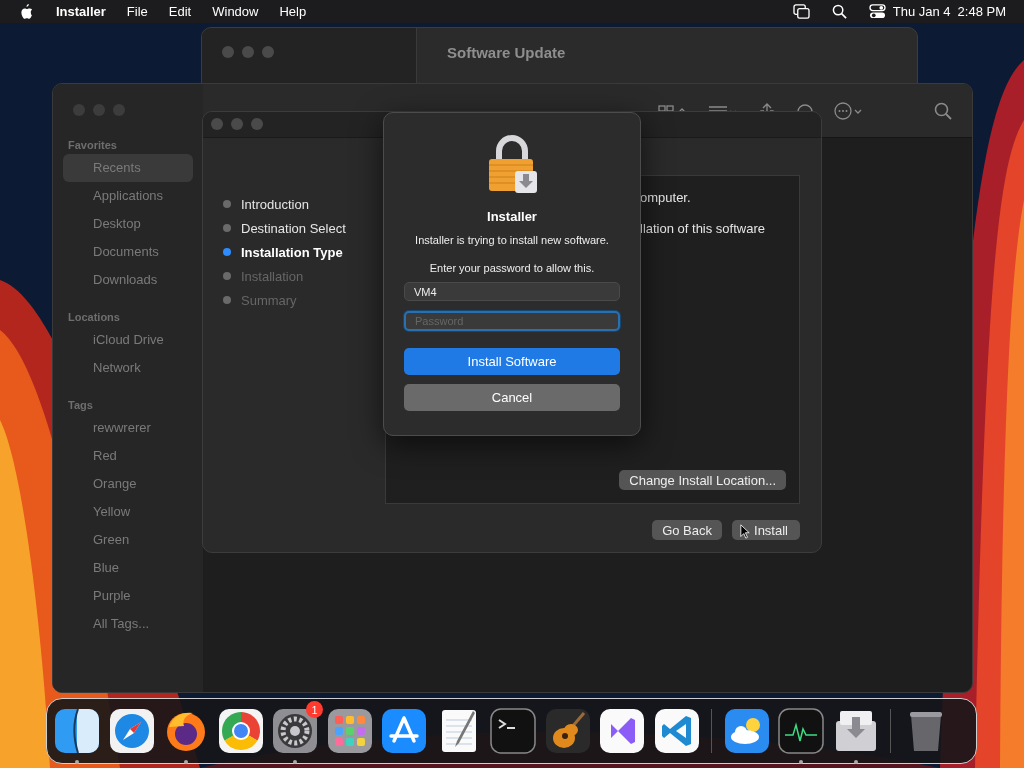 Image resolution: width=1024 pixels, height=768 pixels. What do you see at coordinates (293, 228) in the screenshot?
I see `step-label: Destination Select` at bounding box center [293, 228].